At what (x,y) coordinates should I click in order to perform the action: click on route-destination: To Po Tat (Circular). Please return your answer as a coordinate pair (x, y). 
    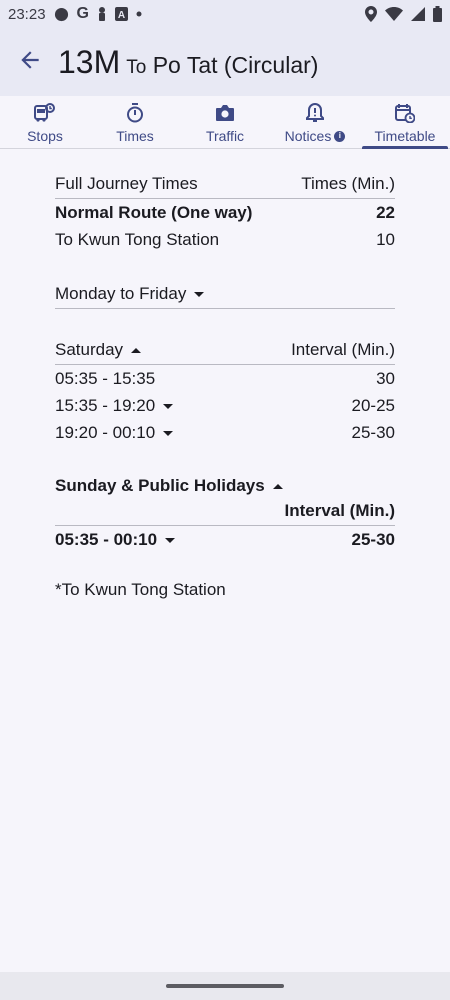
    Looking at the image, I should click on (222, 65).